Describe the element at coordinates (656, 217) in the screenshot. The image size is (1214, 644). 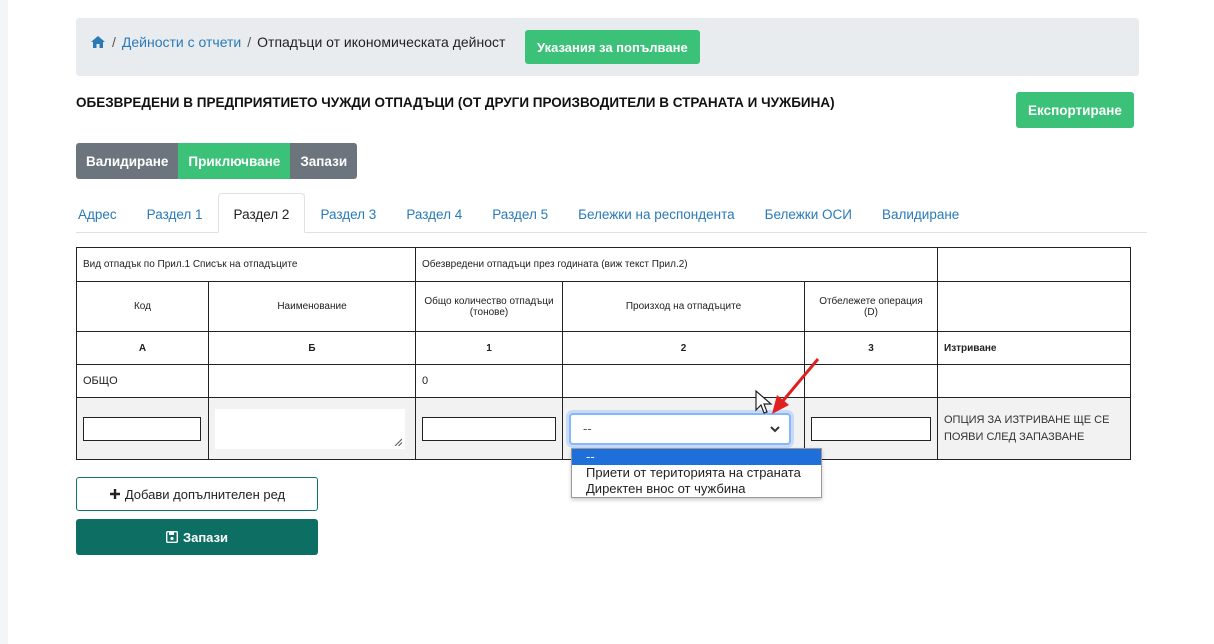
I see `tab-respondent-notes: Бележки на респондента` at that location.